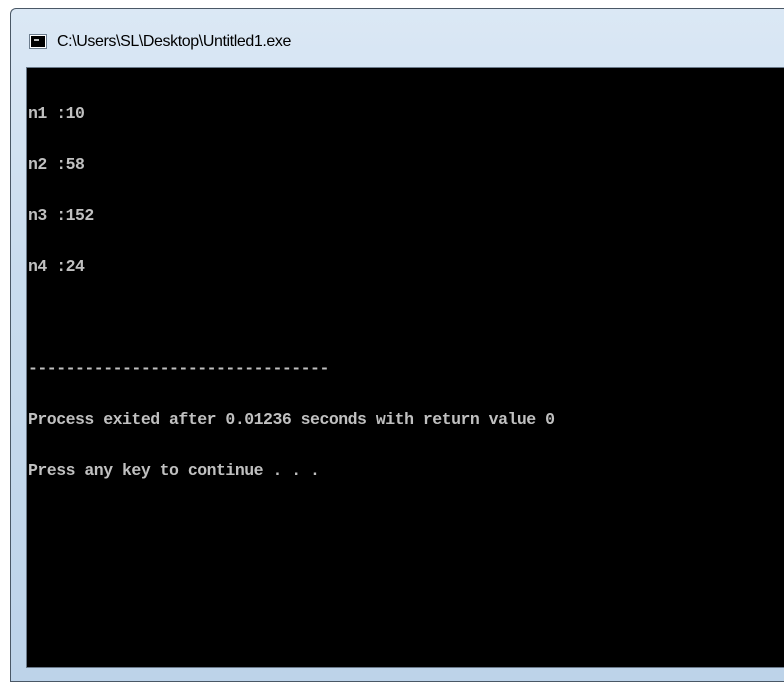  What do you see at coordinates (397, 38) in the screenshot?
I see `title-bar: C:\Users\SL\Desktop\Untitled1.exe` at bounding box center [397, 38].